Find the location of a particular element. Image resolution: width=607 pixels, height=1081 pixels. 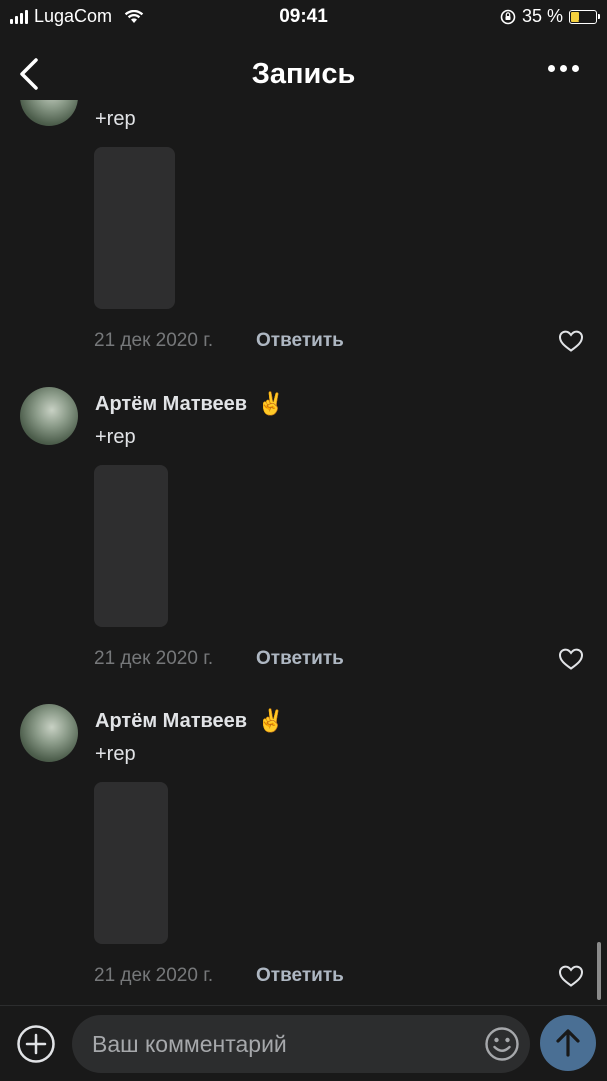

comment-composer is located at coordinates (303, 1043).